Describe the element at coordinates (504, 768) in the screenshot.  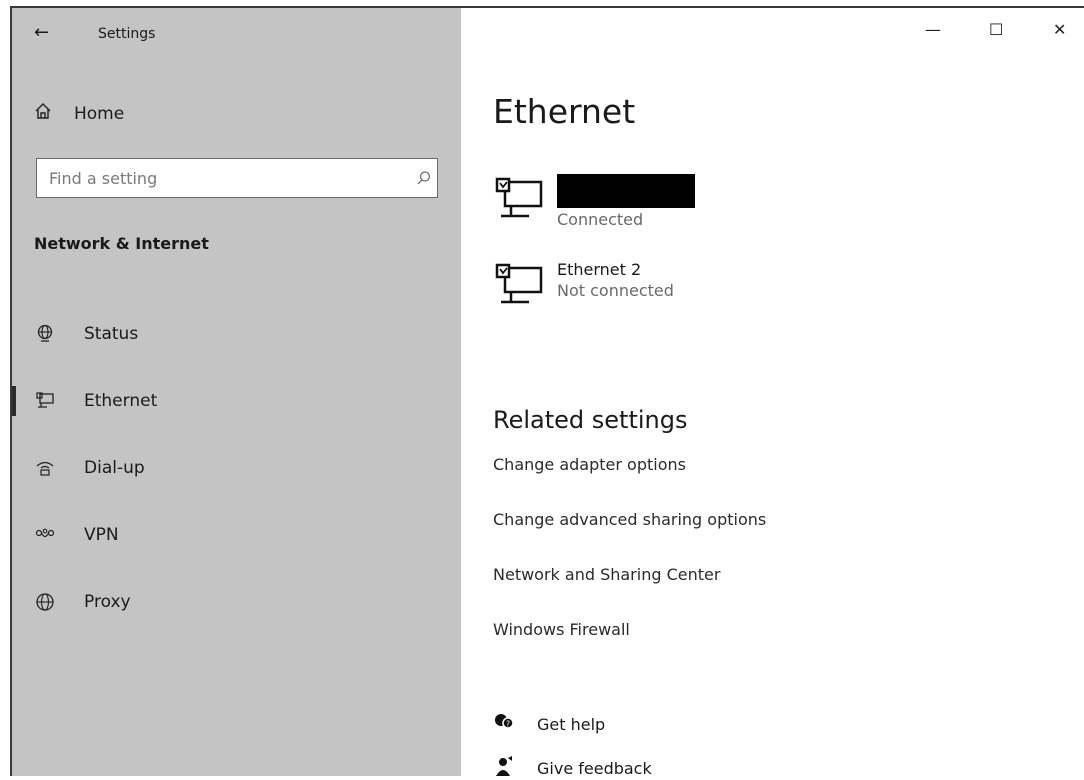
I see `feedback-icon` at that location.